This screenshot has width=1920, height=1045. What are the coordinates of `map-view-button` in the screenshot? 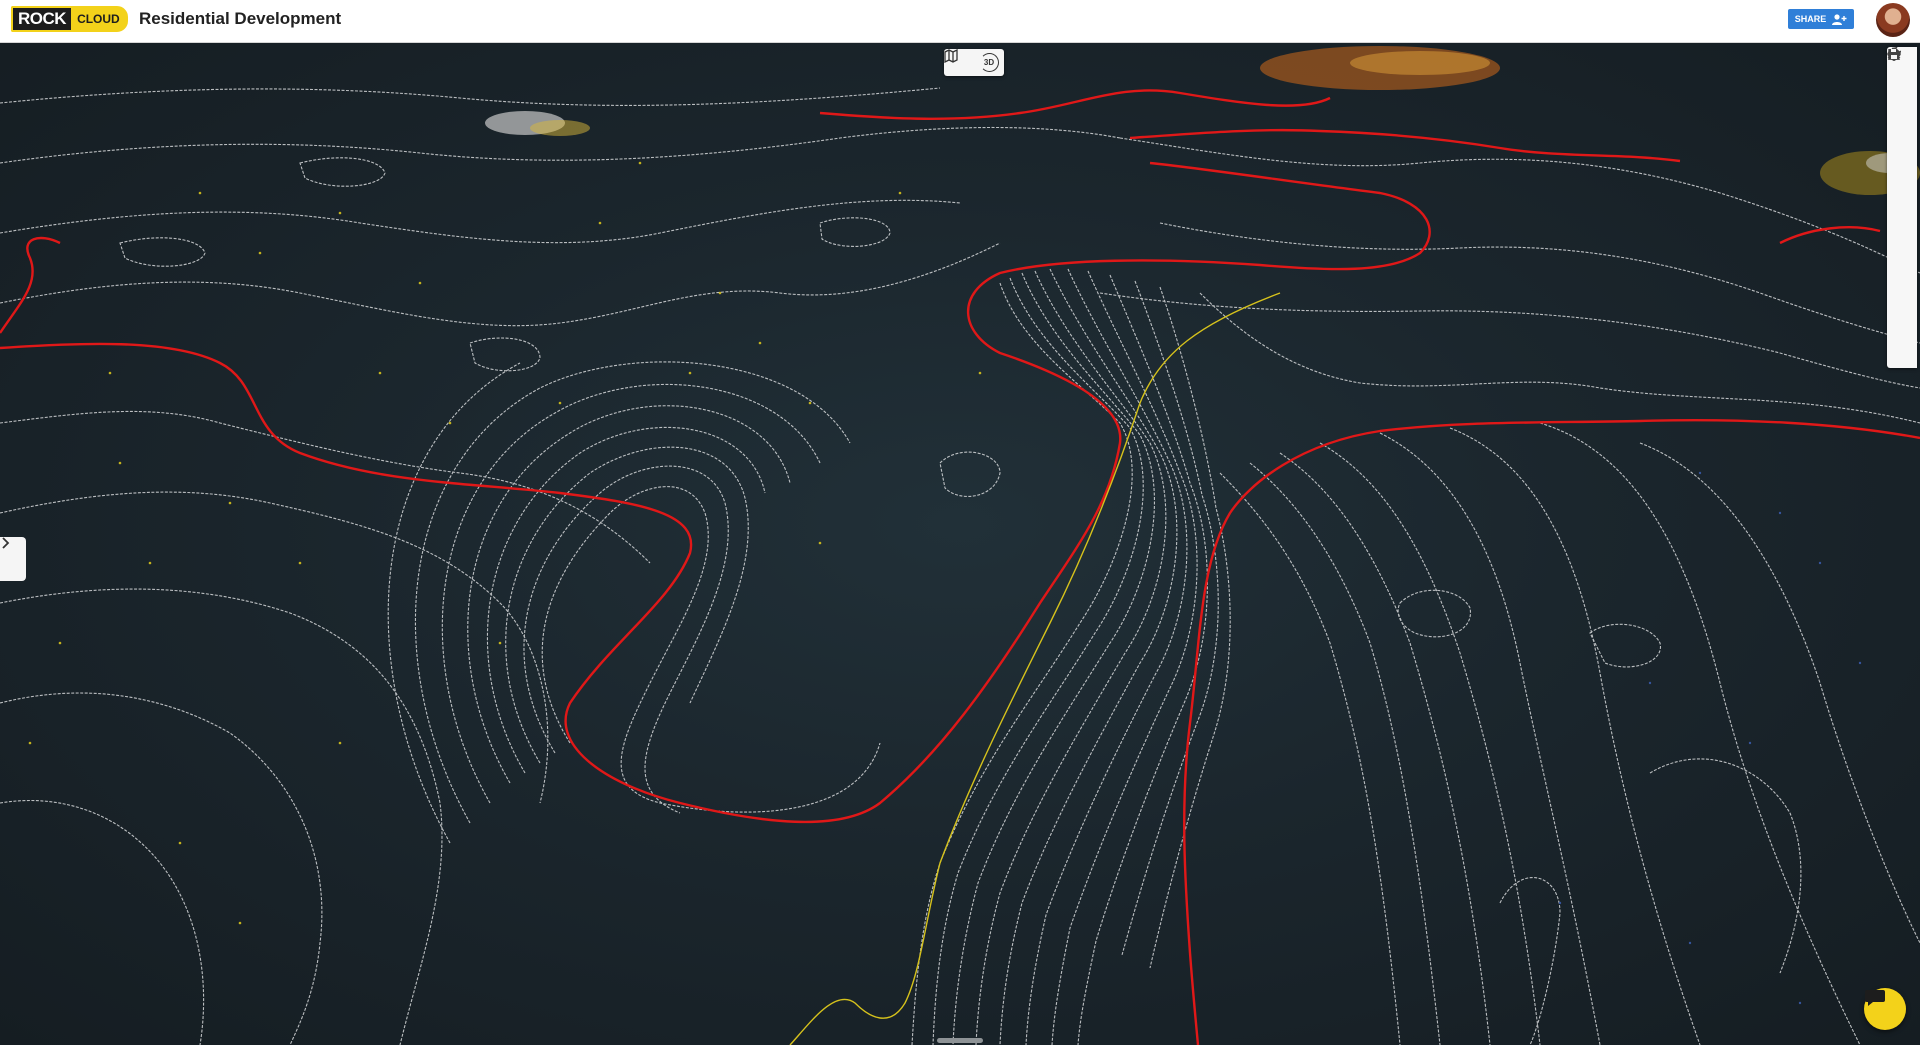 It's located at (959, 62).